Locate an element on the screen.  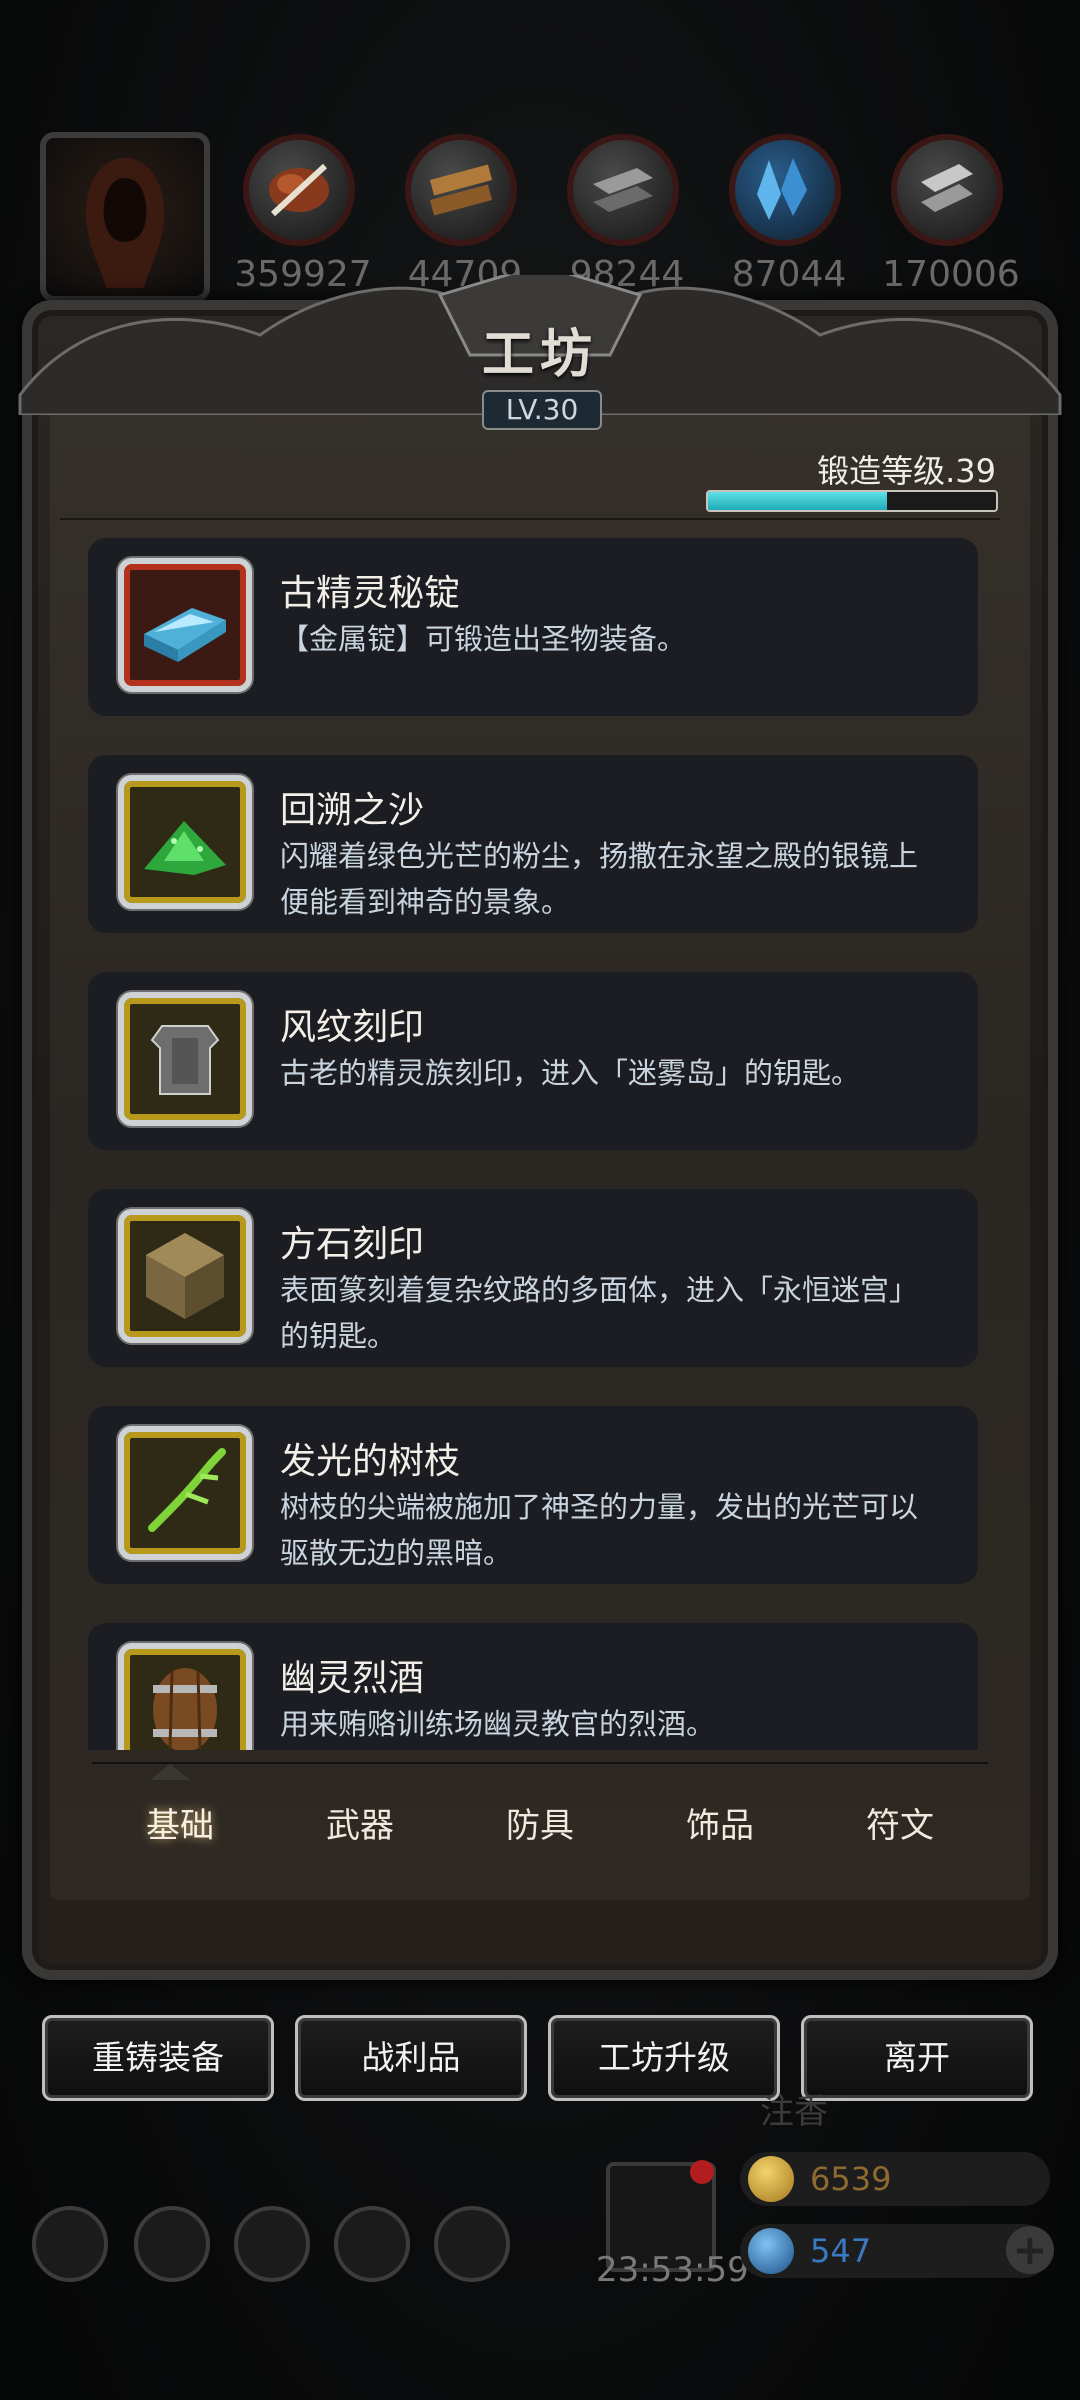
item-description: 【金属锭】可锻造出圣物装备。 is located at coordinates (483, 639).